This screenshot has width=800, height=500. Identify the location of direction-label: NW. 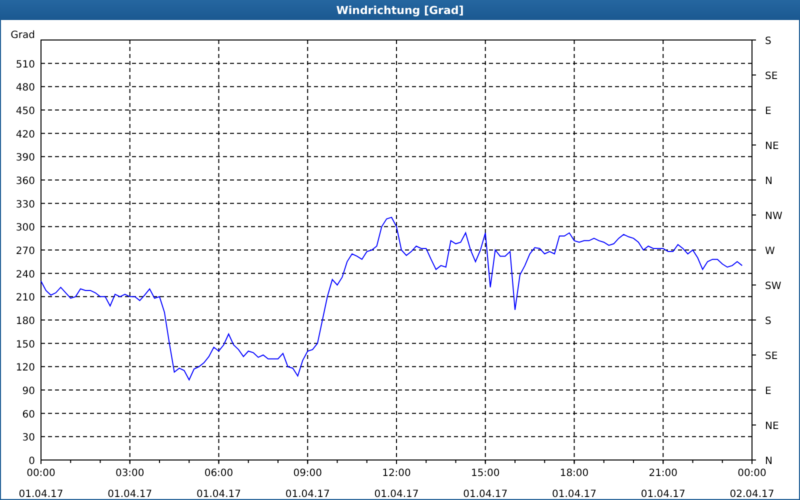
(773, 216).